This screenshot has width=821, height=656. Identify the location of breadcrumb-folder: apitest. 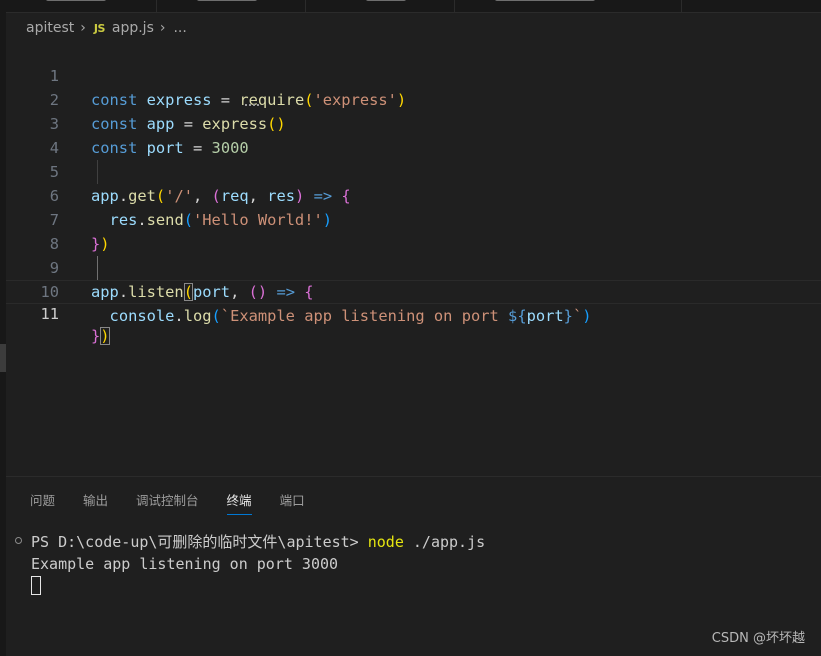
(50, 28).